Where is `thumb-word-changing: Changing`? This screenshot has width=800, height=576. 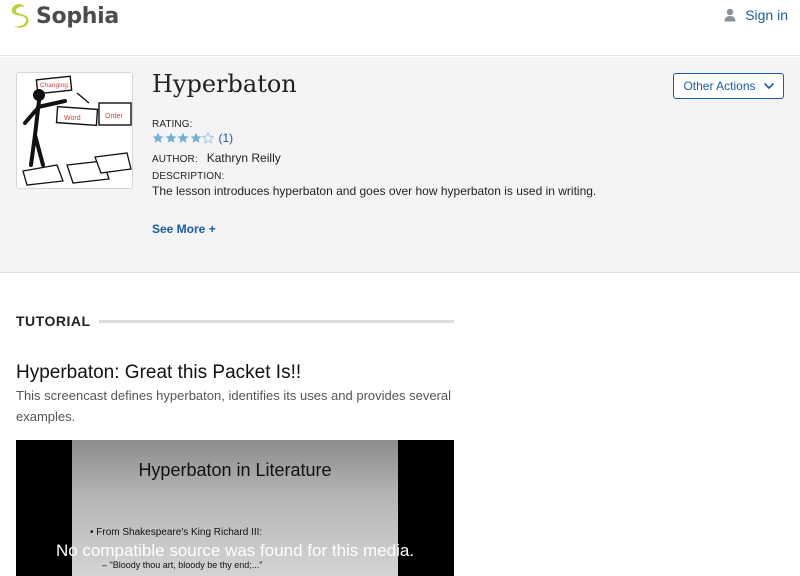 thumb-word-changing: Changing is located at coordinates (54, 85).